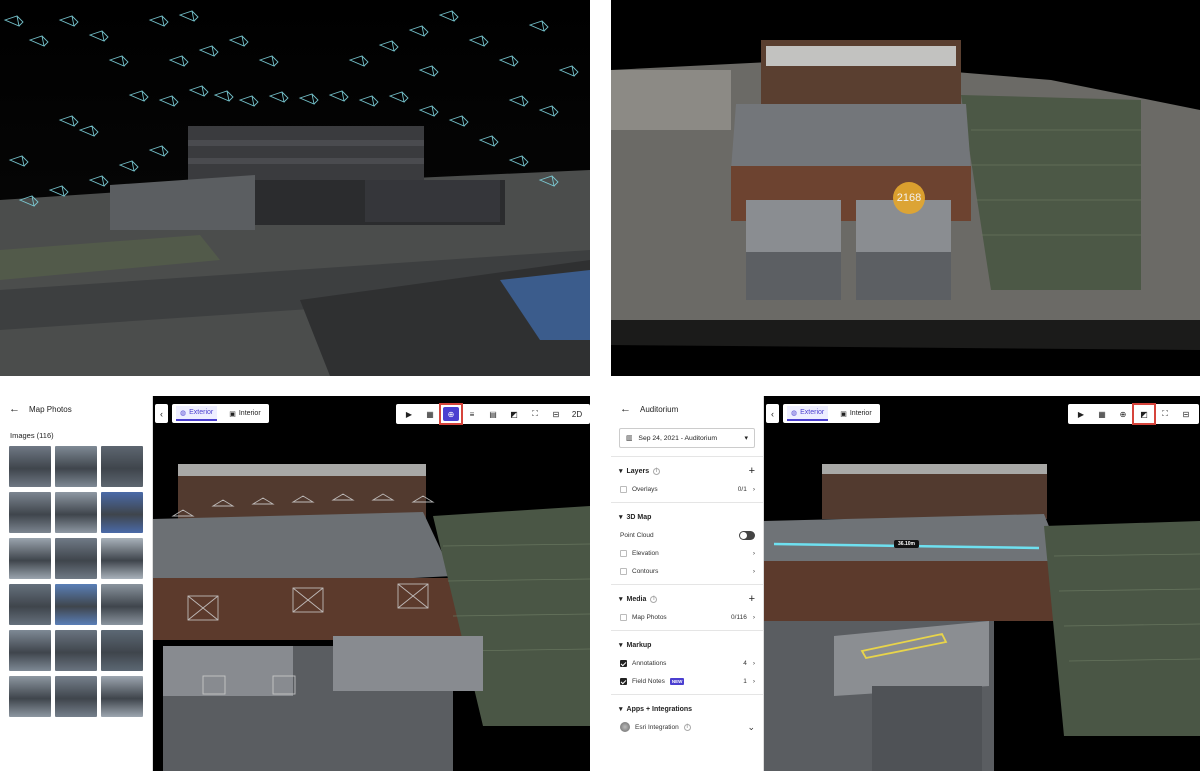  What do you see at coordinates (657, 727) in the screenshot?
I see `esri-label: Esri Integration` at bounding box center [657, 727].